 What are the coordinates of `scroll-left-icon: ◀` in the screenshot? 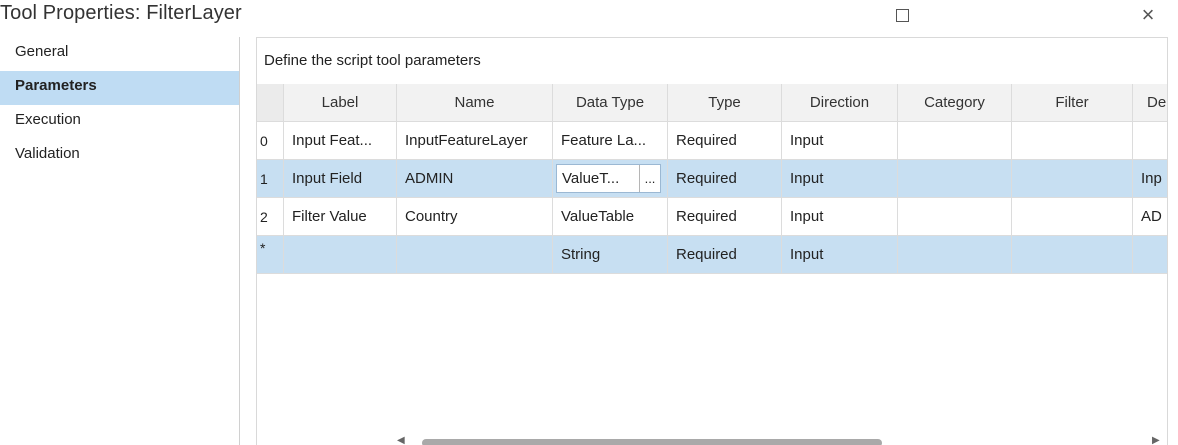 It's located at (401, 440).